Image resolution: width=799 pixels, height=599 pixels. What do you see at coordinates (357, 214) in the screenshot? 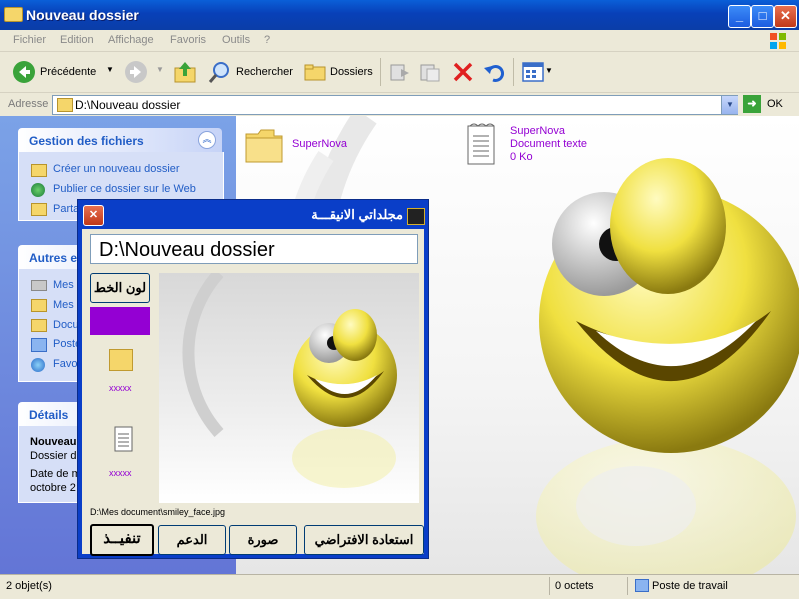
I see `dialog-title: مجلداتي الانيقـــة` at bounding box center [357, 214].